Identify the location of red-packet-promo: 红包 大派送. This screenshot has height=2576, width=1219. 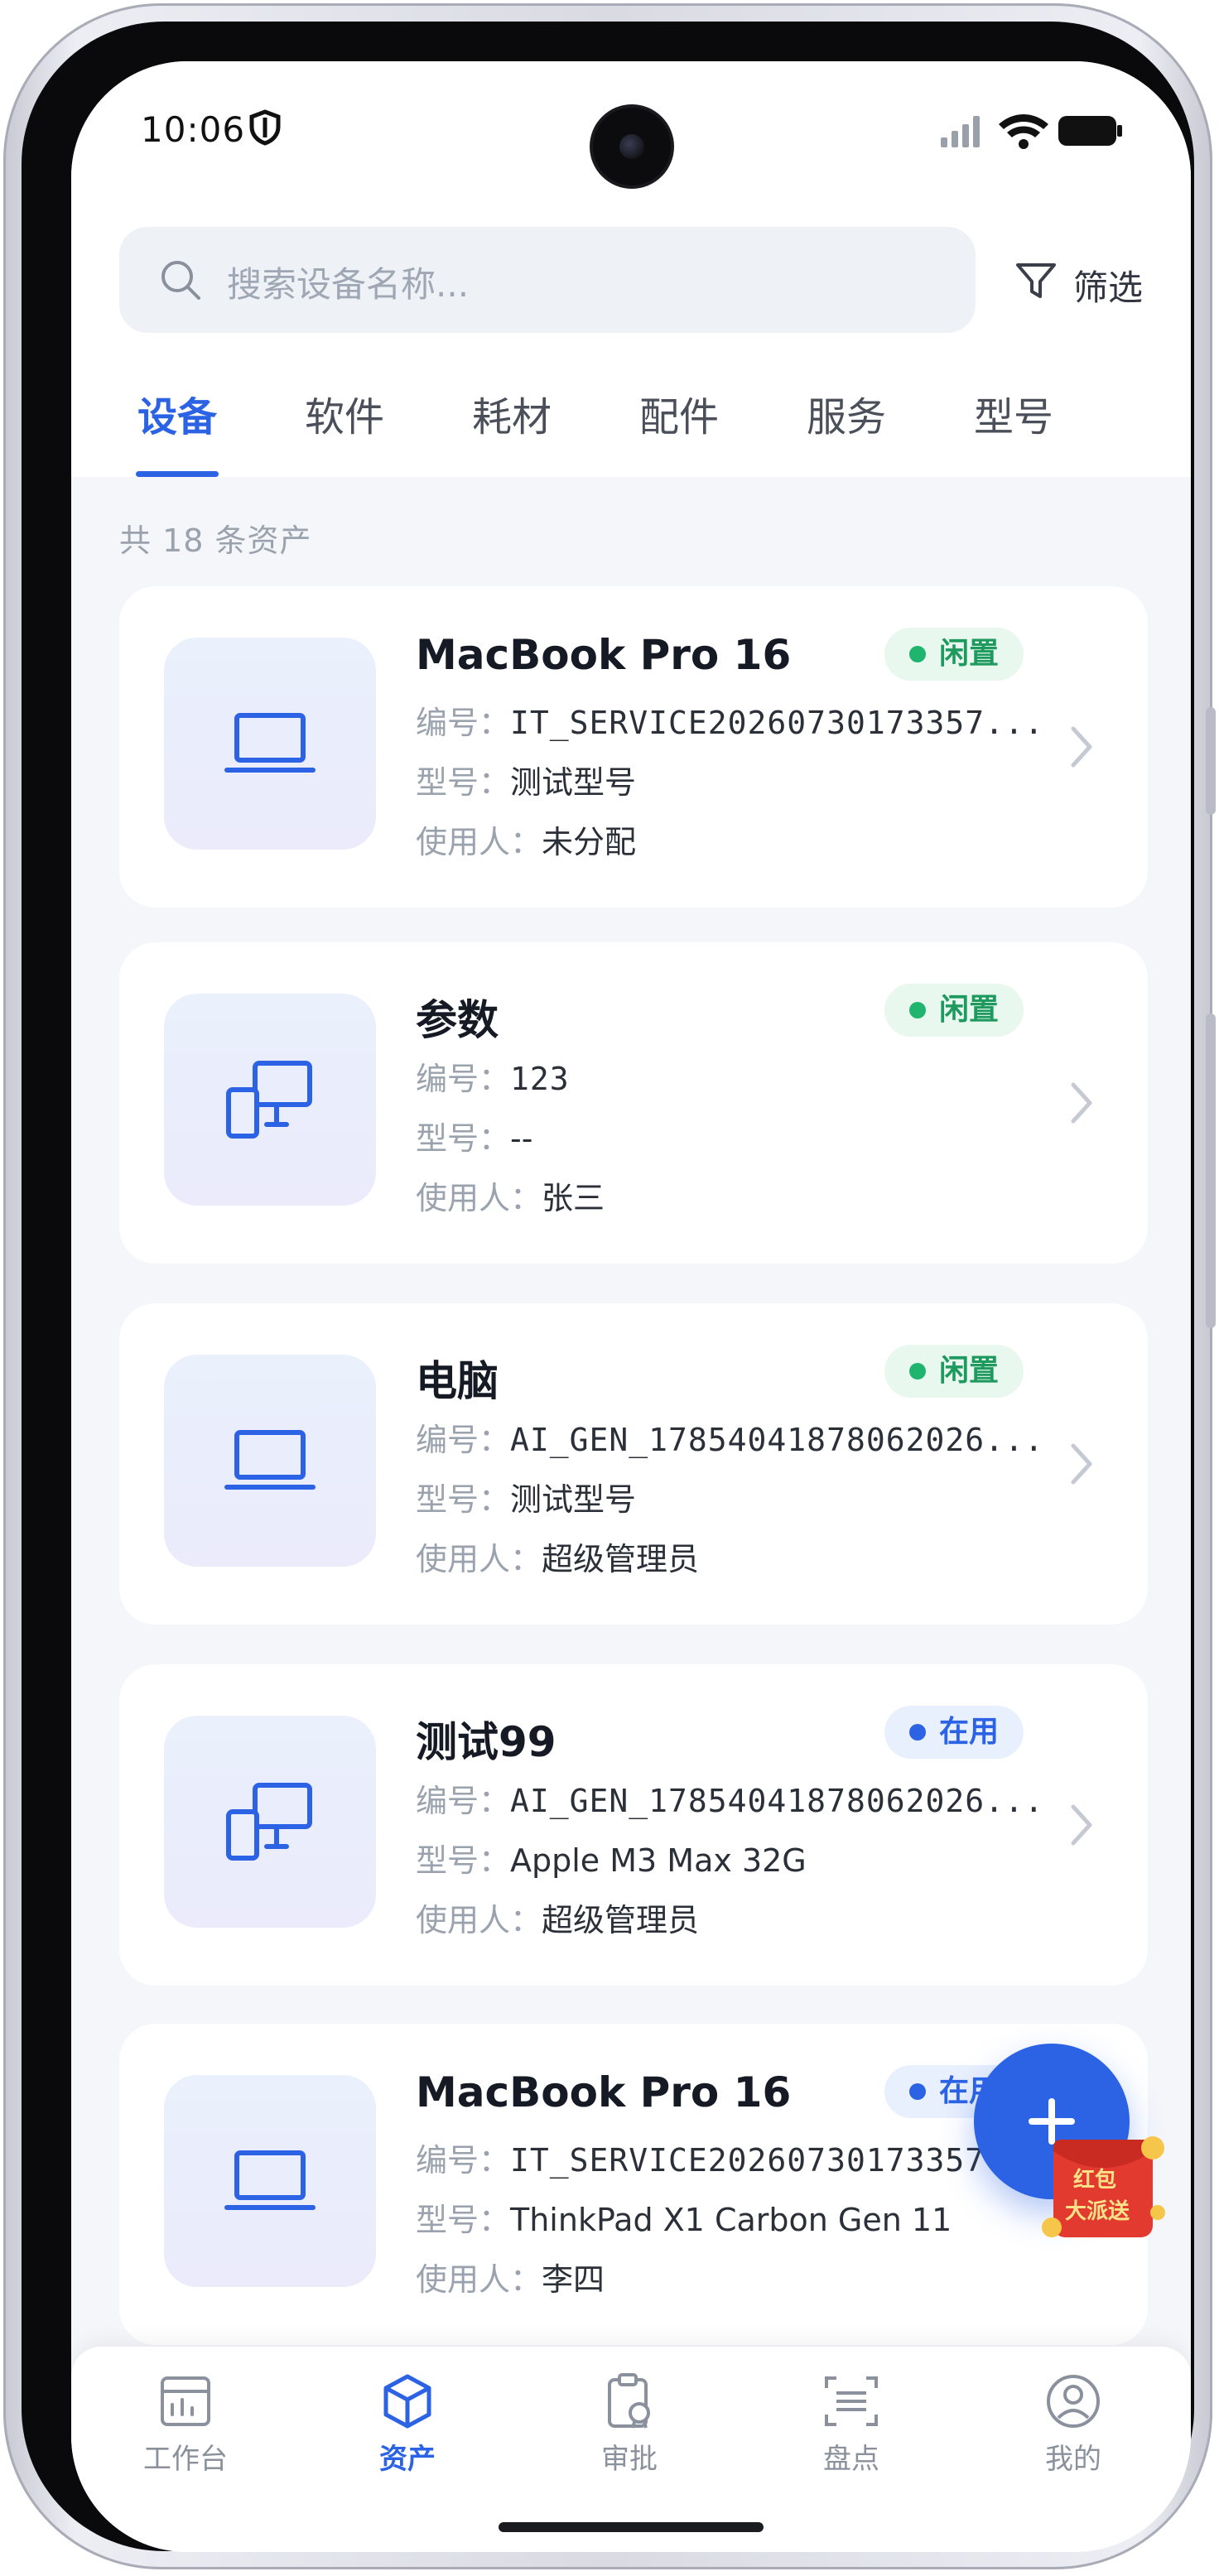
(1103, 2181).